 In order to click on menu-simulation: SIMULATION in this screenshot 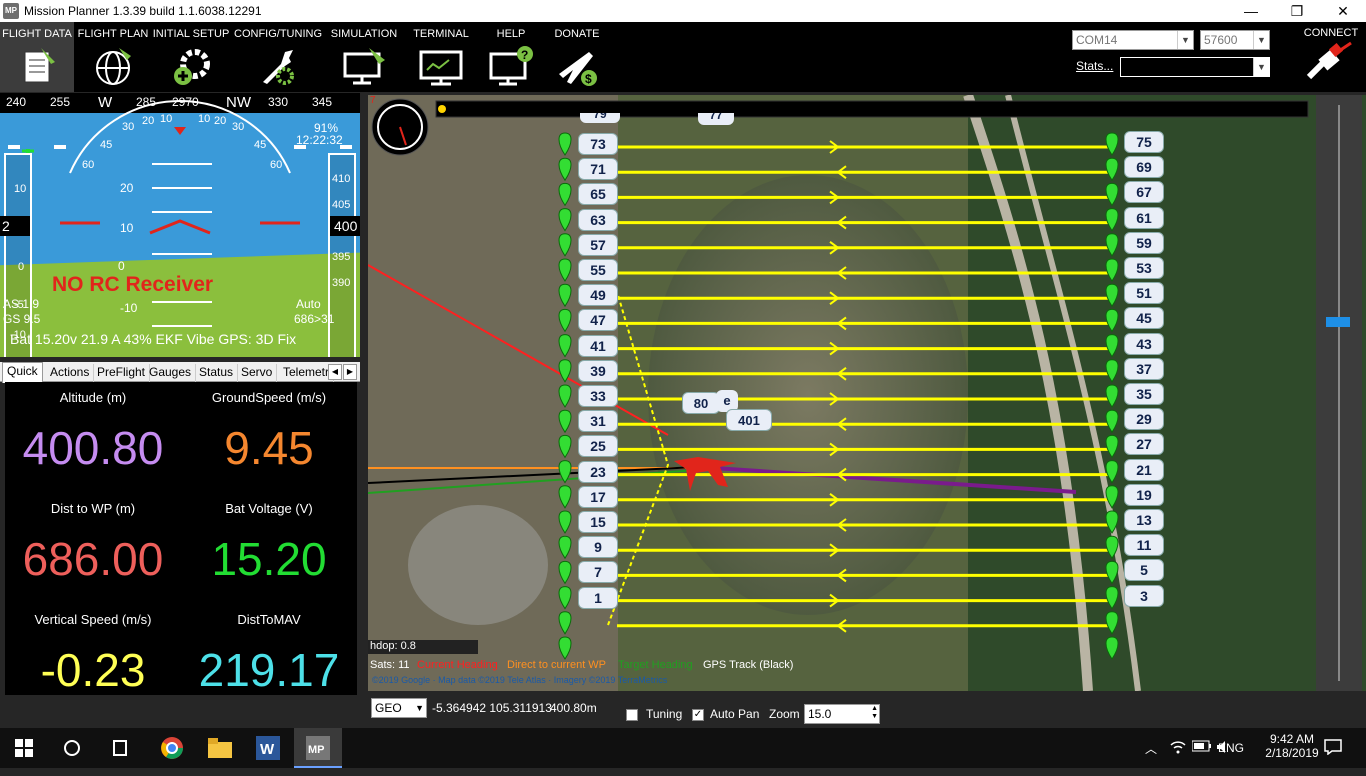, I will do `click(364, 57)`.